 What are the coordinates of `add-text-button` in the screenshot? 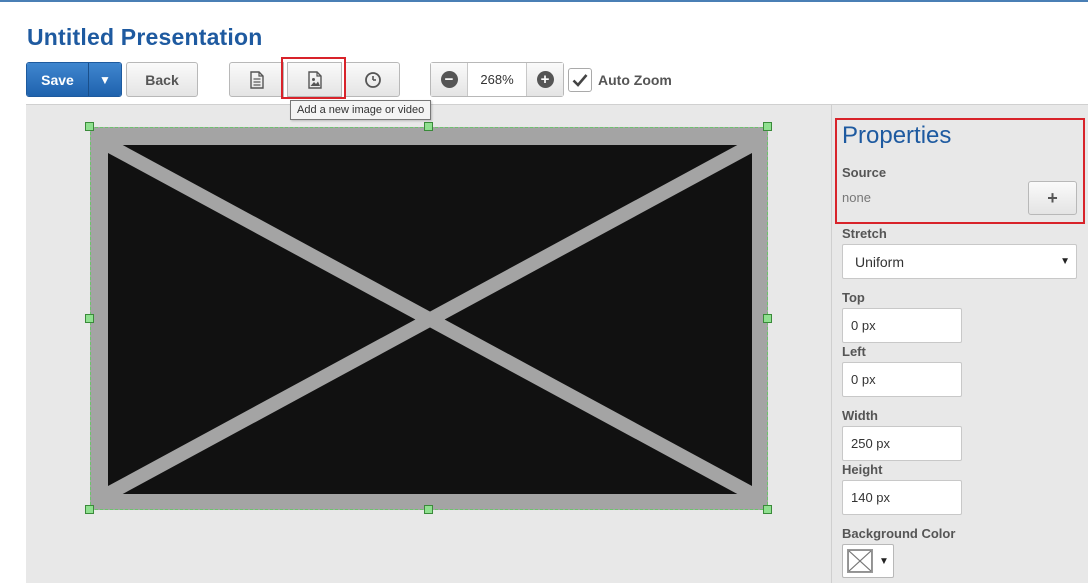 It's located at (256, 79).